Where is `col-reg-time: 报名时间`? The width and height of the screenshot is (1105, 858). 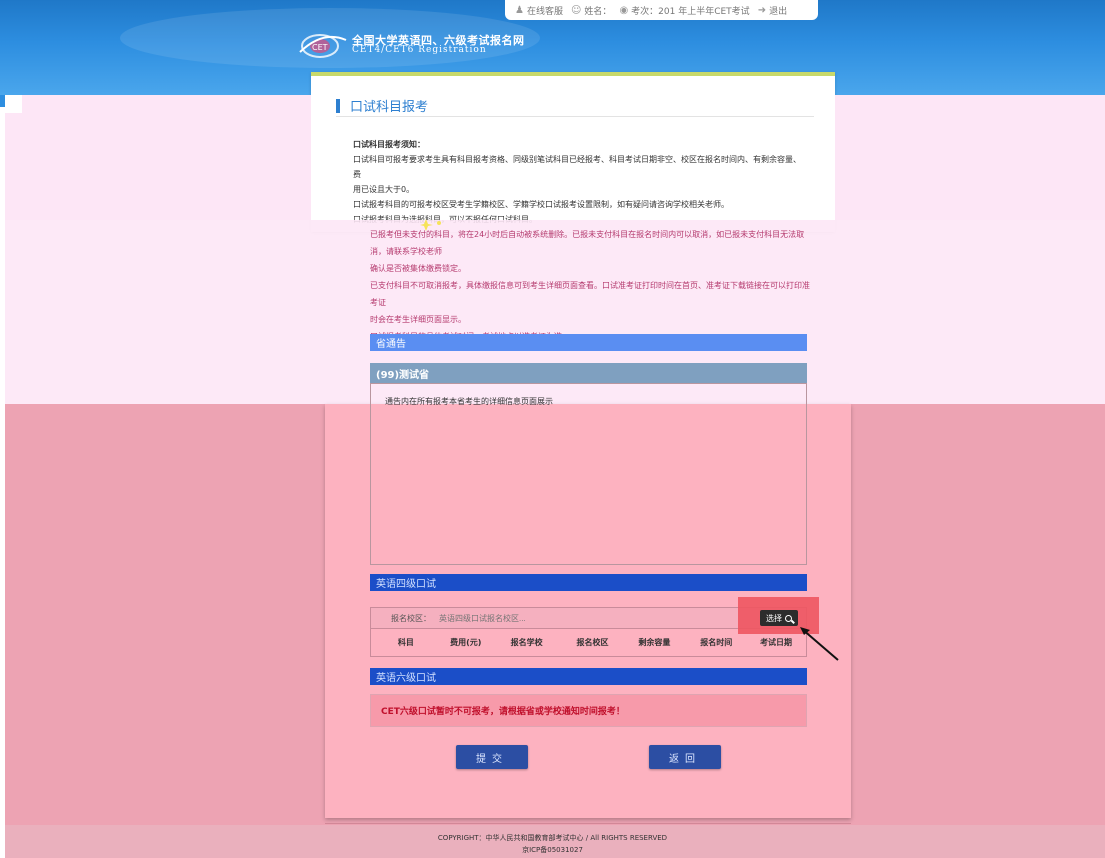
col-reg-time: 报名时间 is located at coordinates (716, 642).